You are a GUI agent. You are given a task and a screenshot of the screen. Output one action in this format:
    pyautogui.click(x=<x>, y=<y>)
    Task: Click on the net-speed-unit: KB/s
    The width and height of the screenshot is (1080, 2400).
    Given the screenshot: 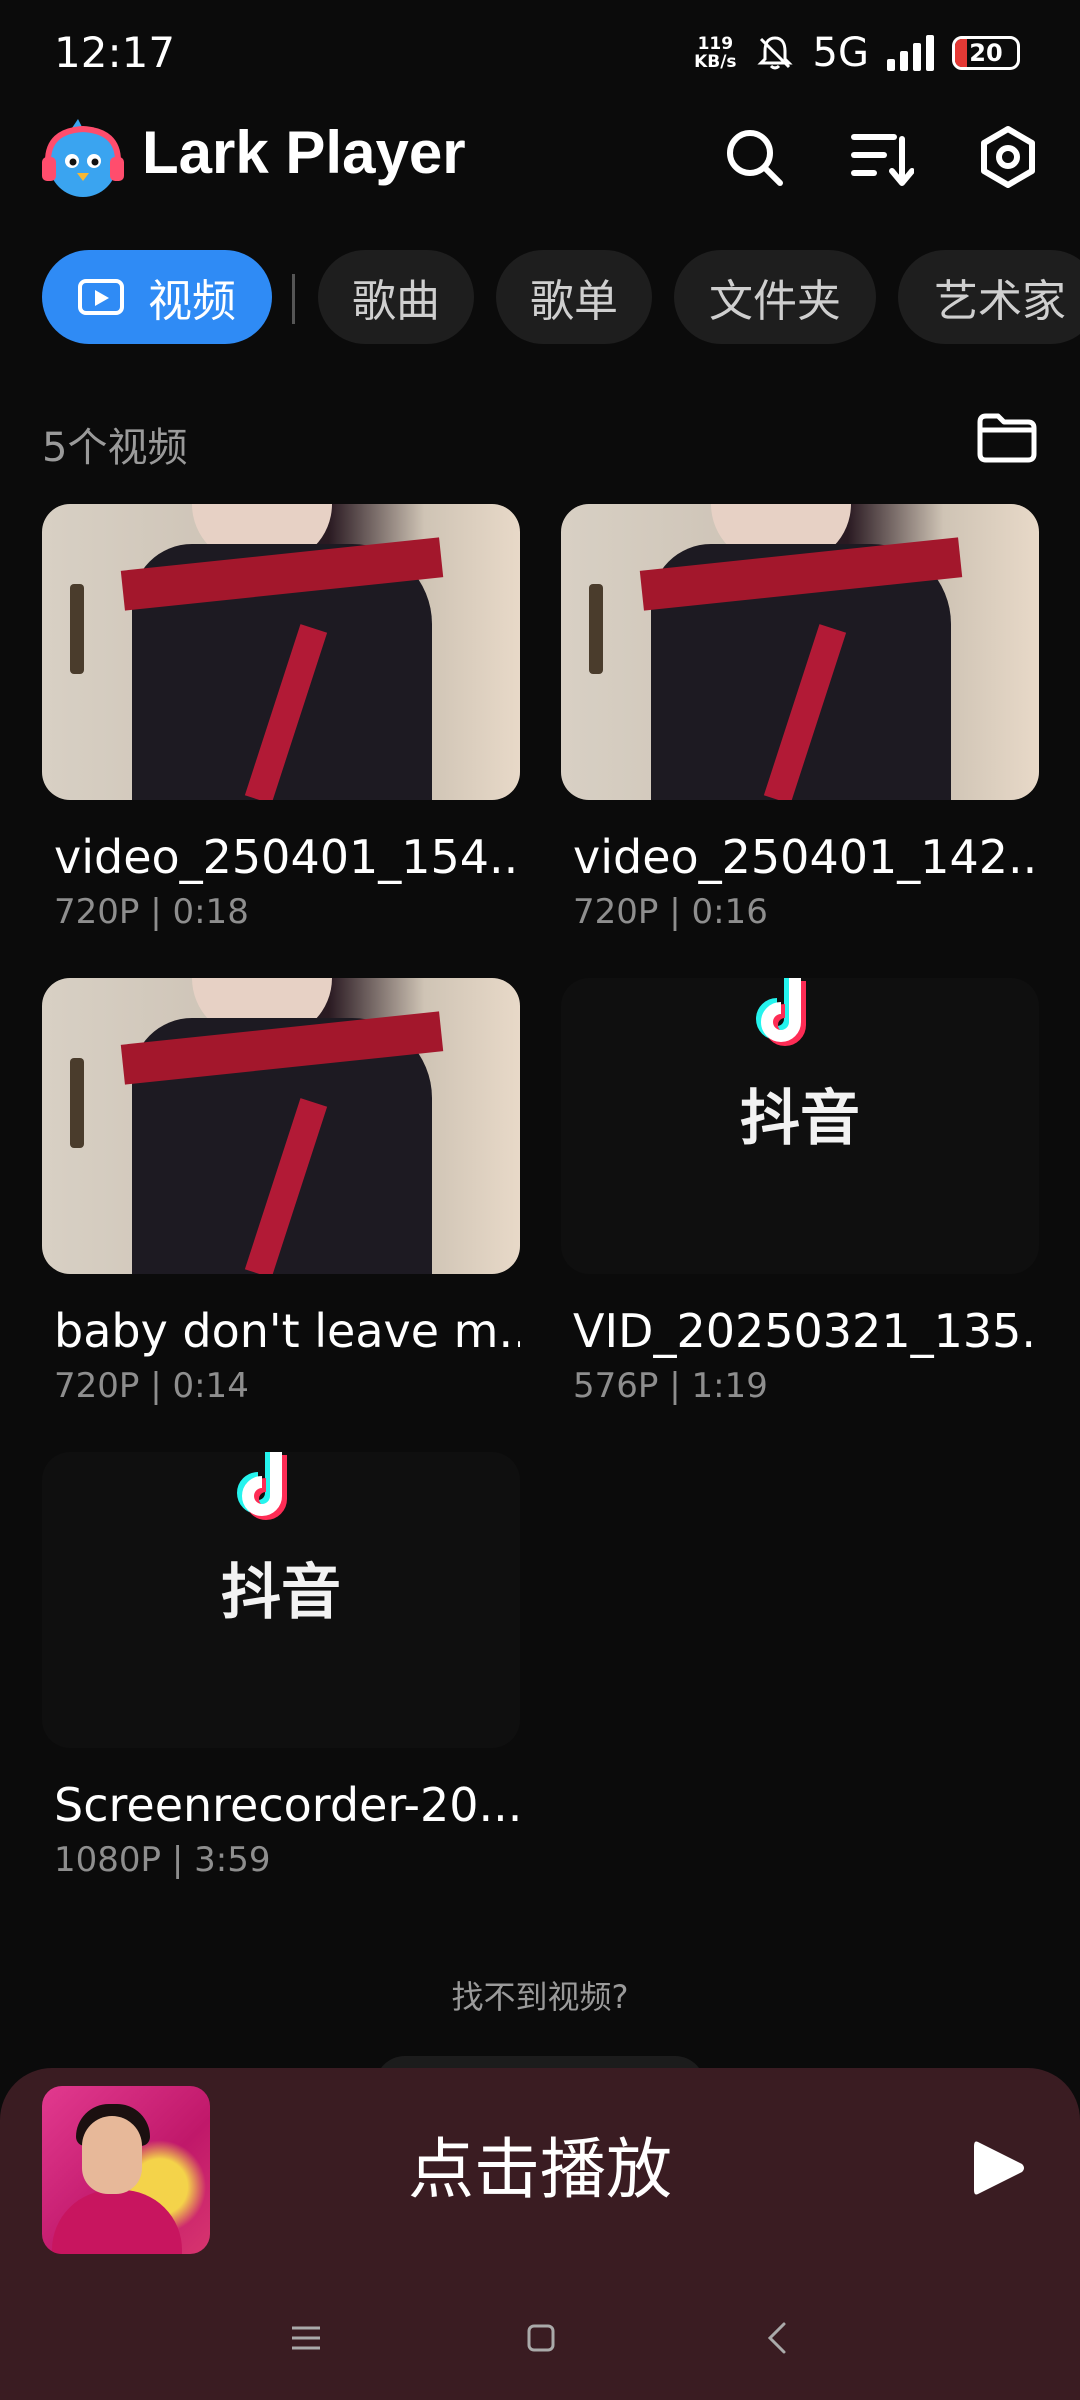 What is the action you would take?
    pyautogui.click(x=715, y=62)
    